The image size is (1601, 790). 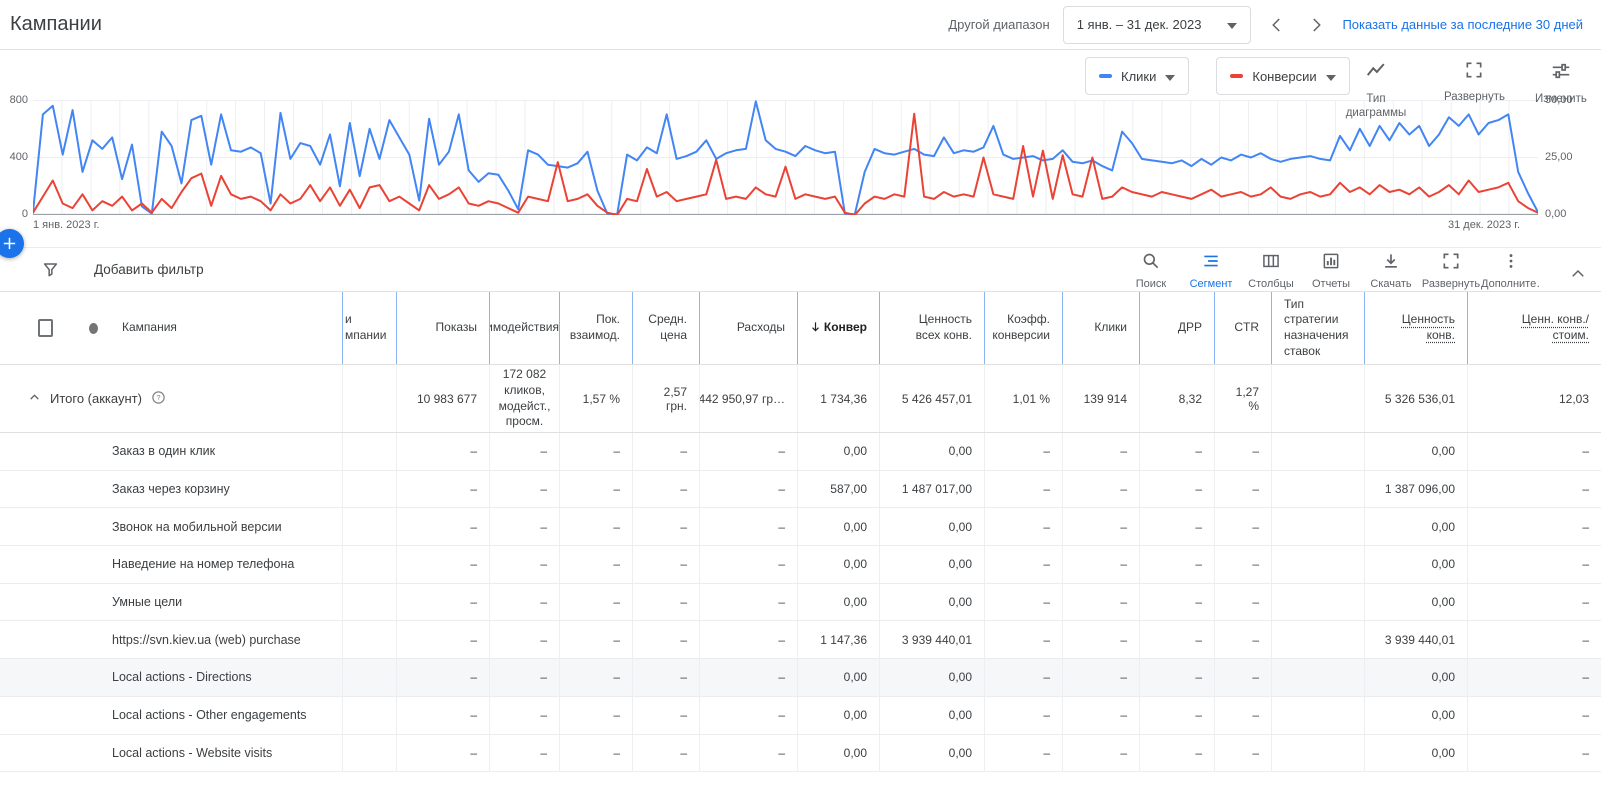 What do you see at coordinates (443, 564) in the screenshot?
I see `cell-impressions: –` at bounding box center [443, 564].